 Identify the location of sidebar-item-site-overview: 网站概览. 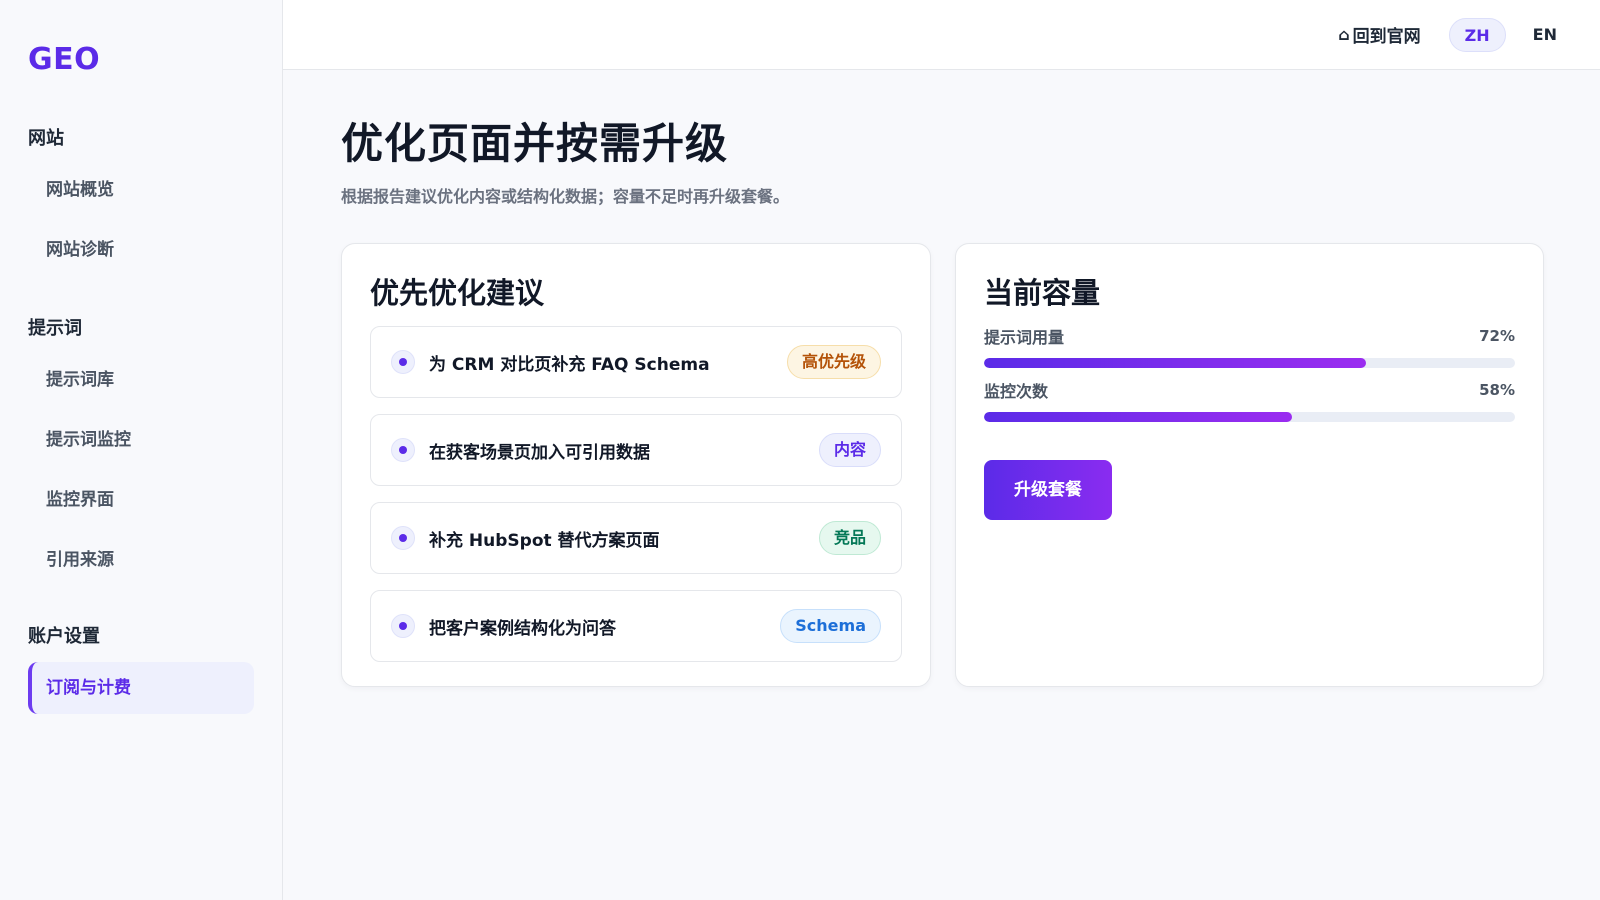
(141, 190).